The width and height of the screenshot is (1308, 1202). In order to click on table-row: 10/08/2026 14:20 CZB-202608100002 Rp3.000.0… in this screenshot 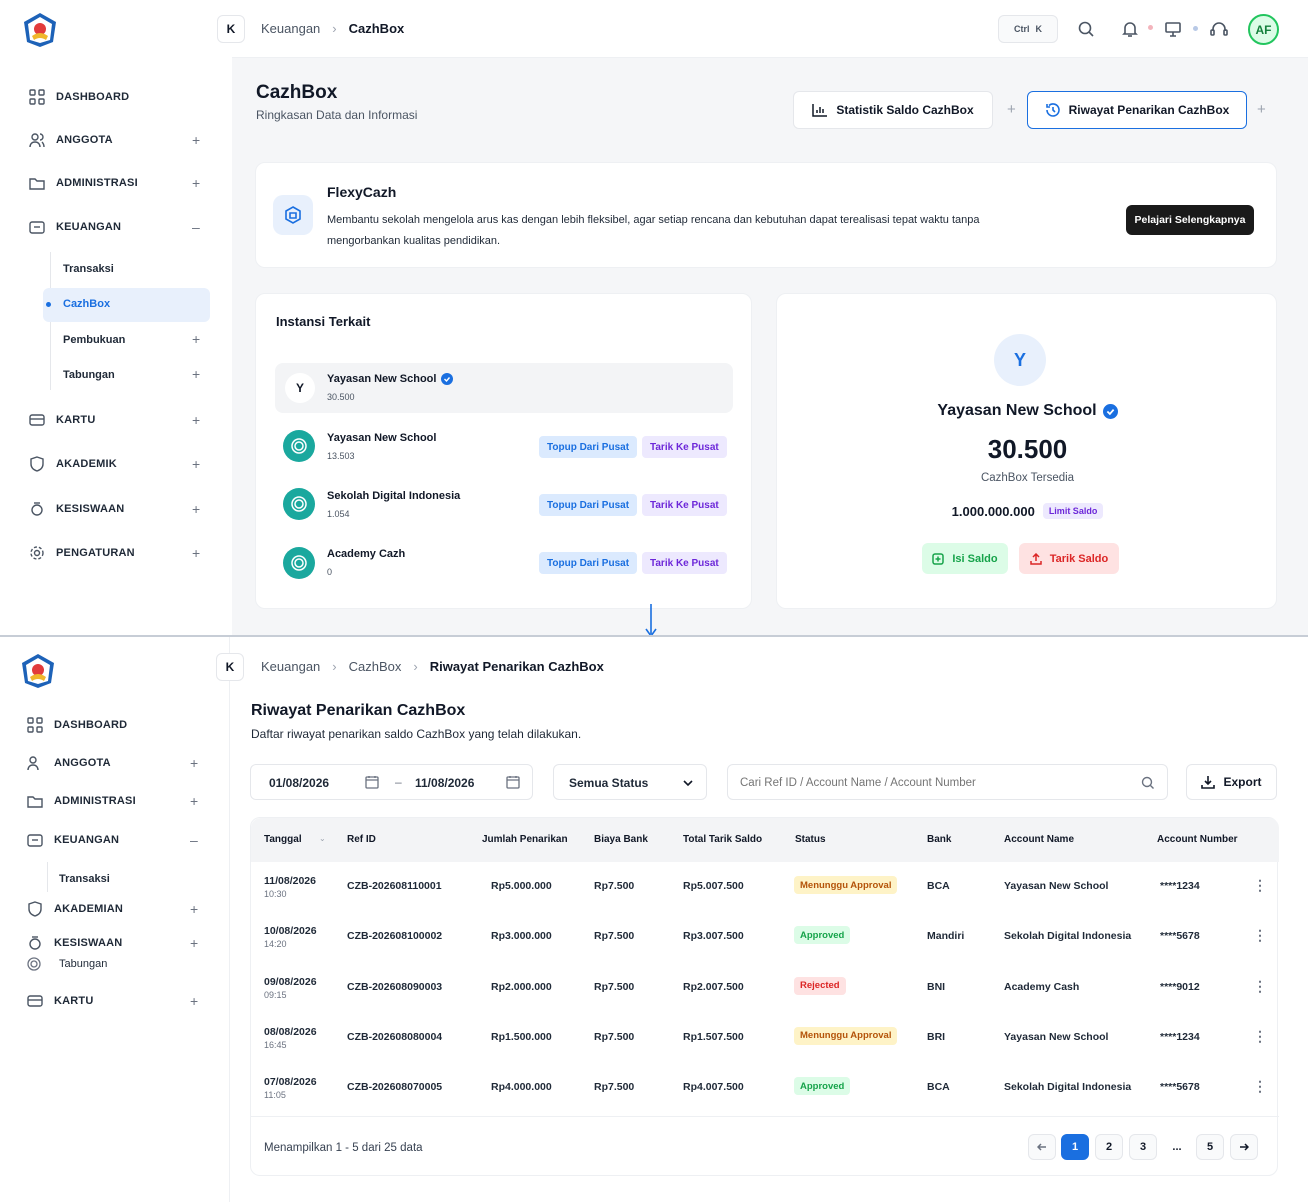, I will do `click(765, 945)`.